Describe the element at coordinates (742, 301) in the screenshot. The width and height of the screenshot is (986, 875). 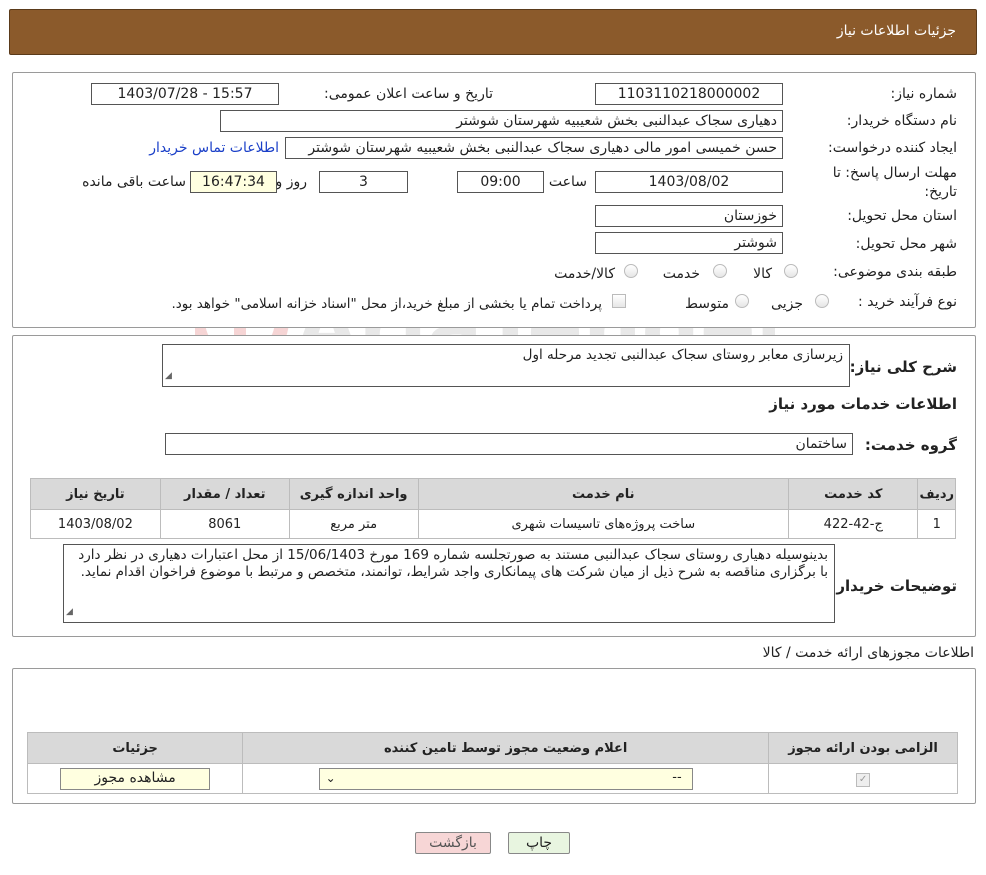
I see `process-medium-radio` at that location.